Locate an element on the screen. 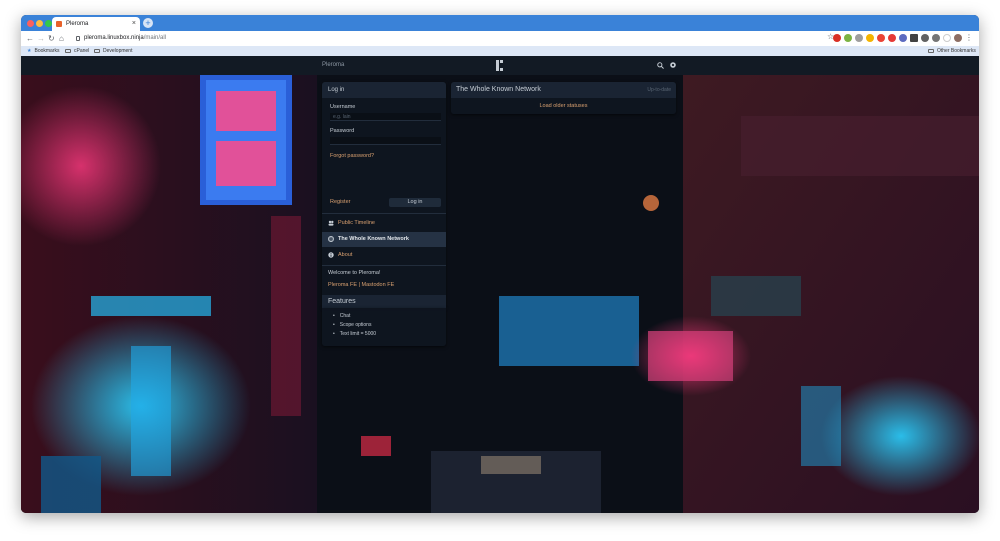 The image size is (1000, 541). bookmark-cpanel: cPanel is located at coordinates (77, 51).